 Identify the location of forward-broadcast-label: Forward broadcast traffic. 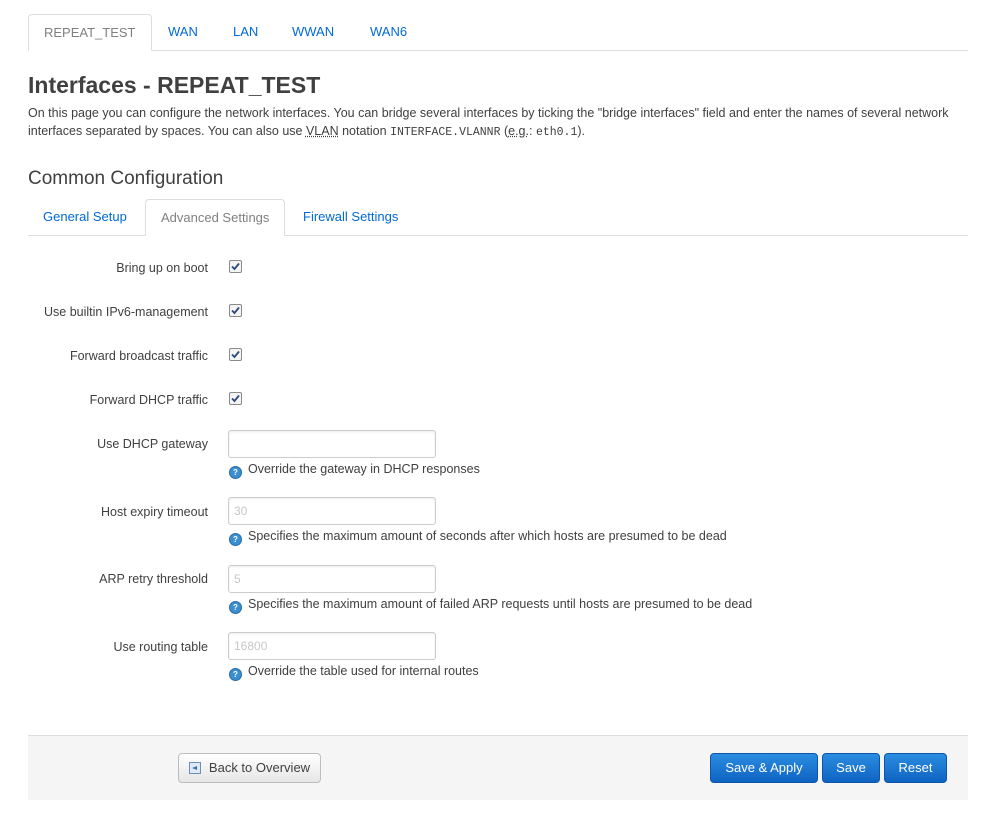
(138, 356).